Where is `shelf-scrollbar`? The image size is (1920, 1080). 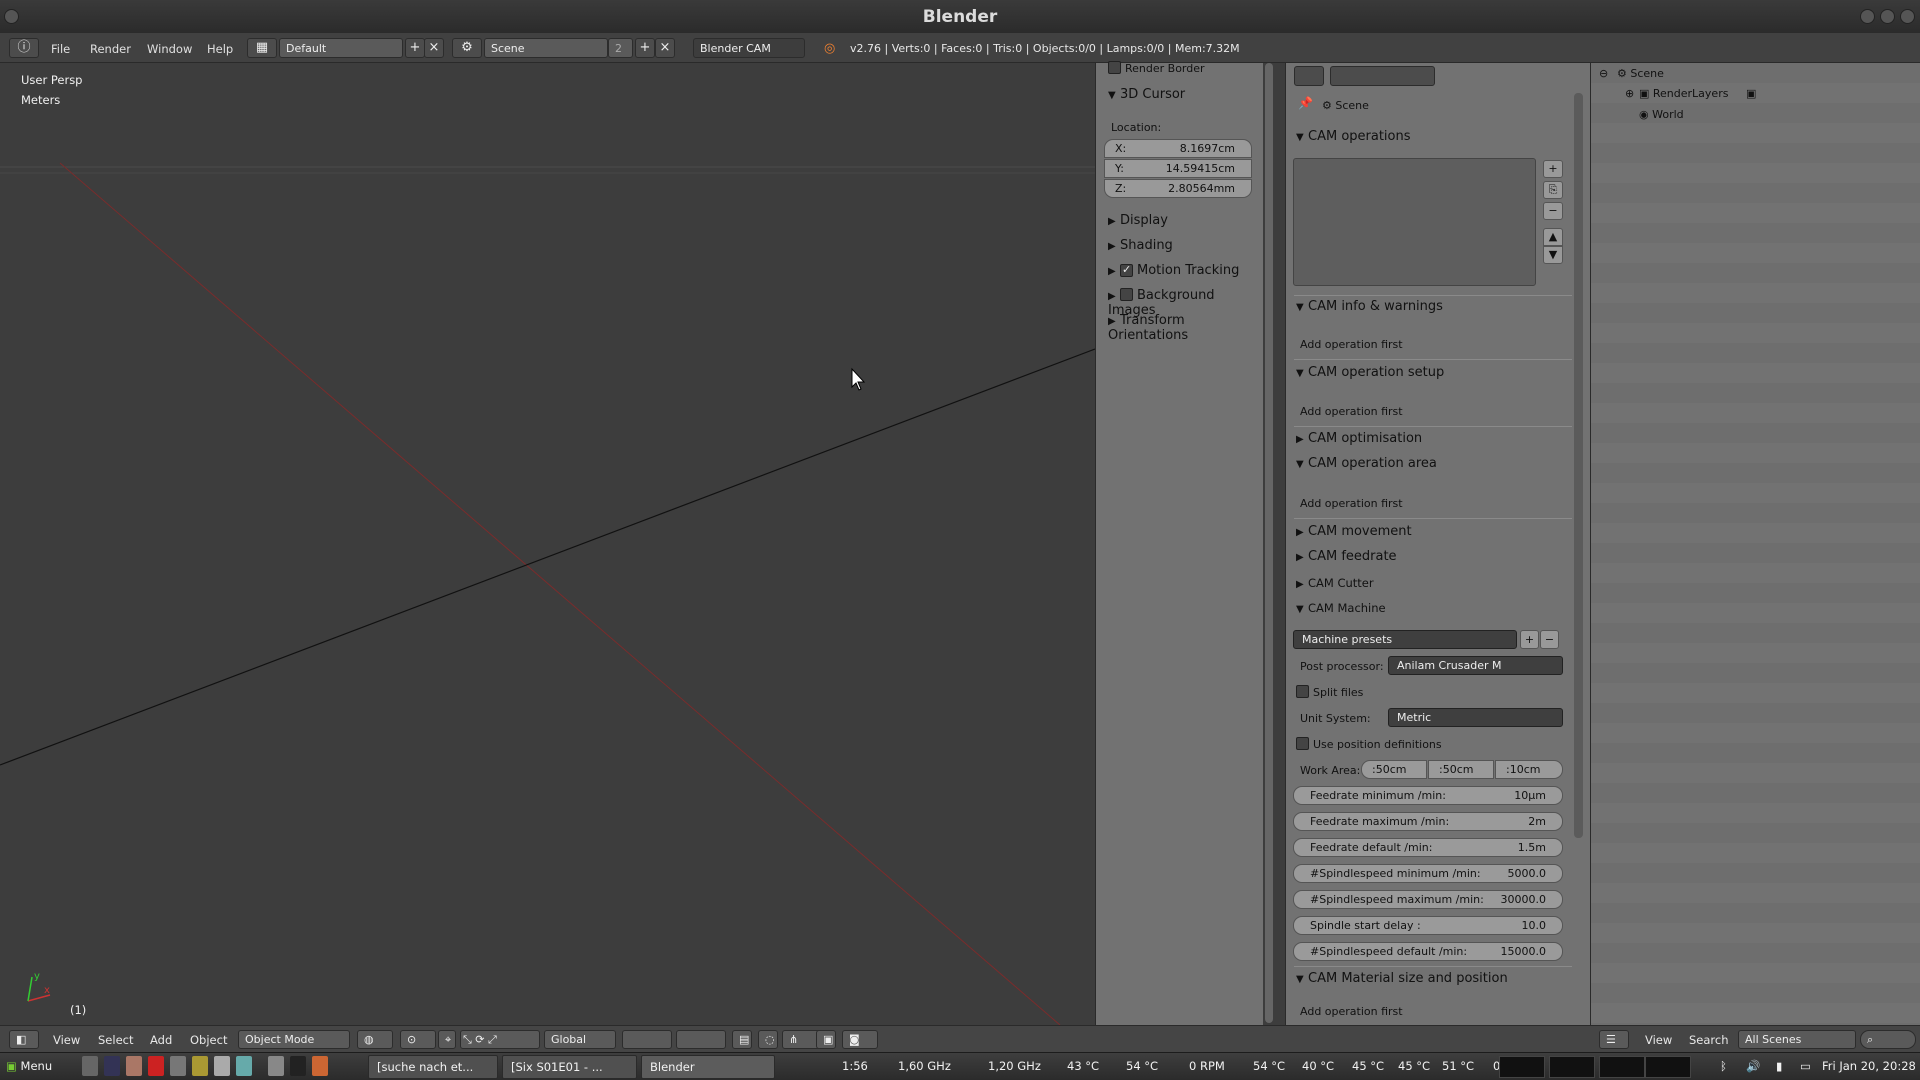 shelf-scrollbar is located at coordinates (1269, 543).